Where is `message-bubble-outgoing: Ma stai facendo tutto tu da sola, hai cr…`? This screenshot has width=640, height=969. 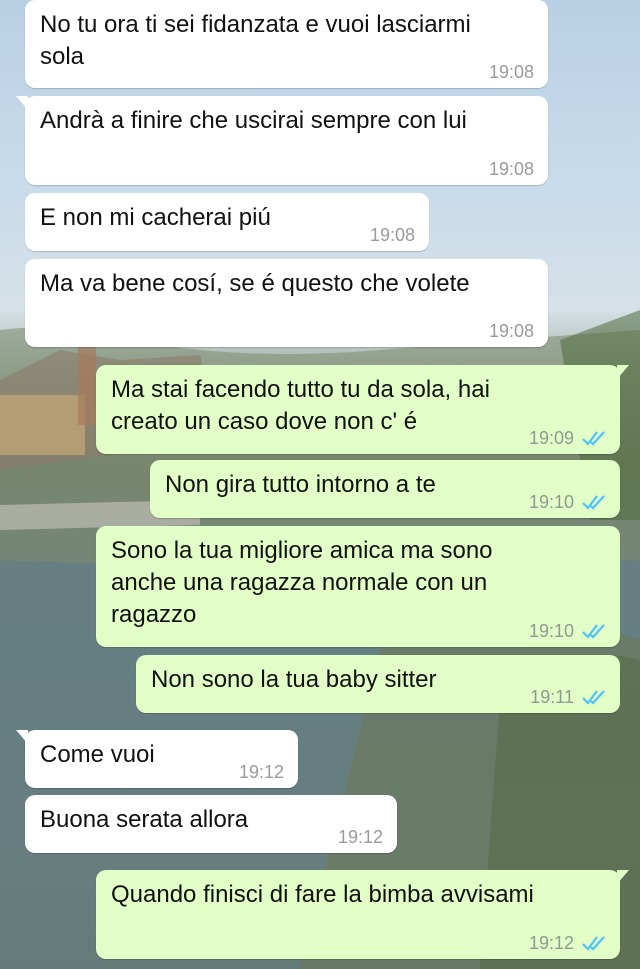 message-bubble-outgoing: Ma stai facendo tutto tu da sola, hai cr… is located at coordinates (362, 409).